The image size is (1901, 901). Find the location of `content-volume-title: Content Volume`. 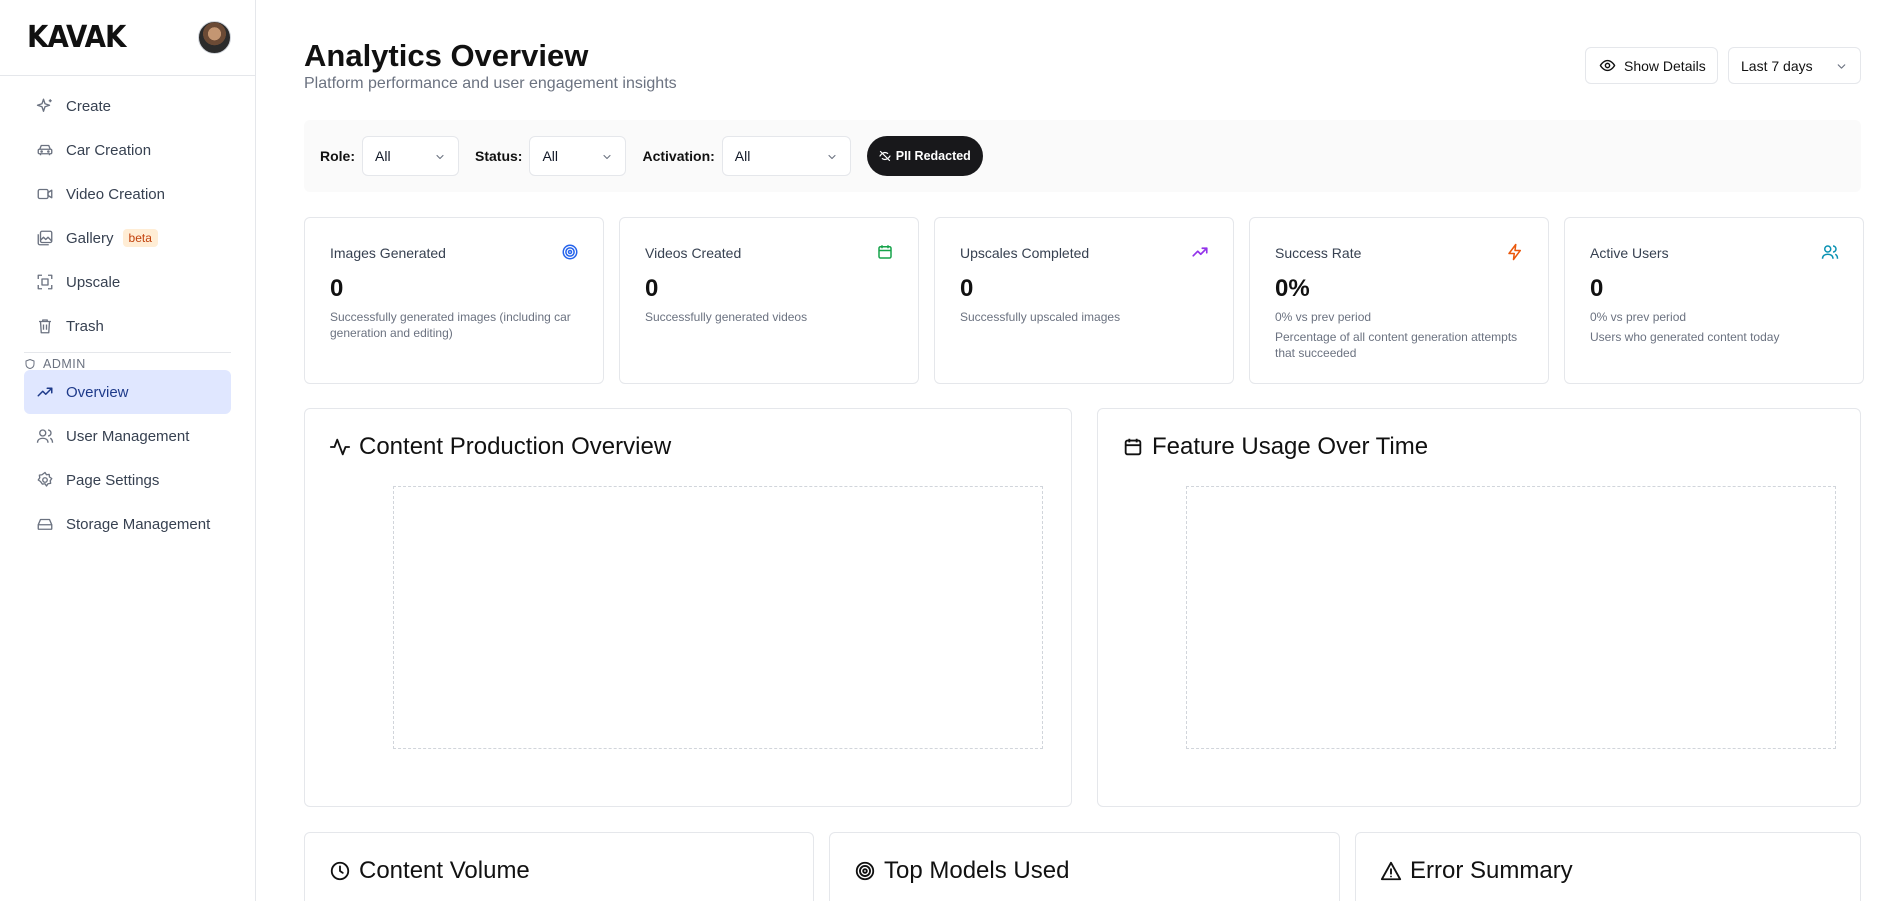

content-volume-title: Content Volume is located at coordinates (444, 870).